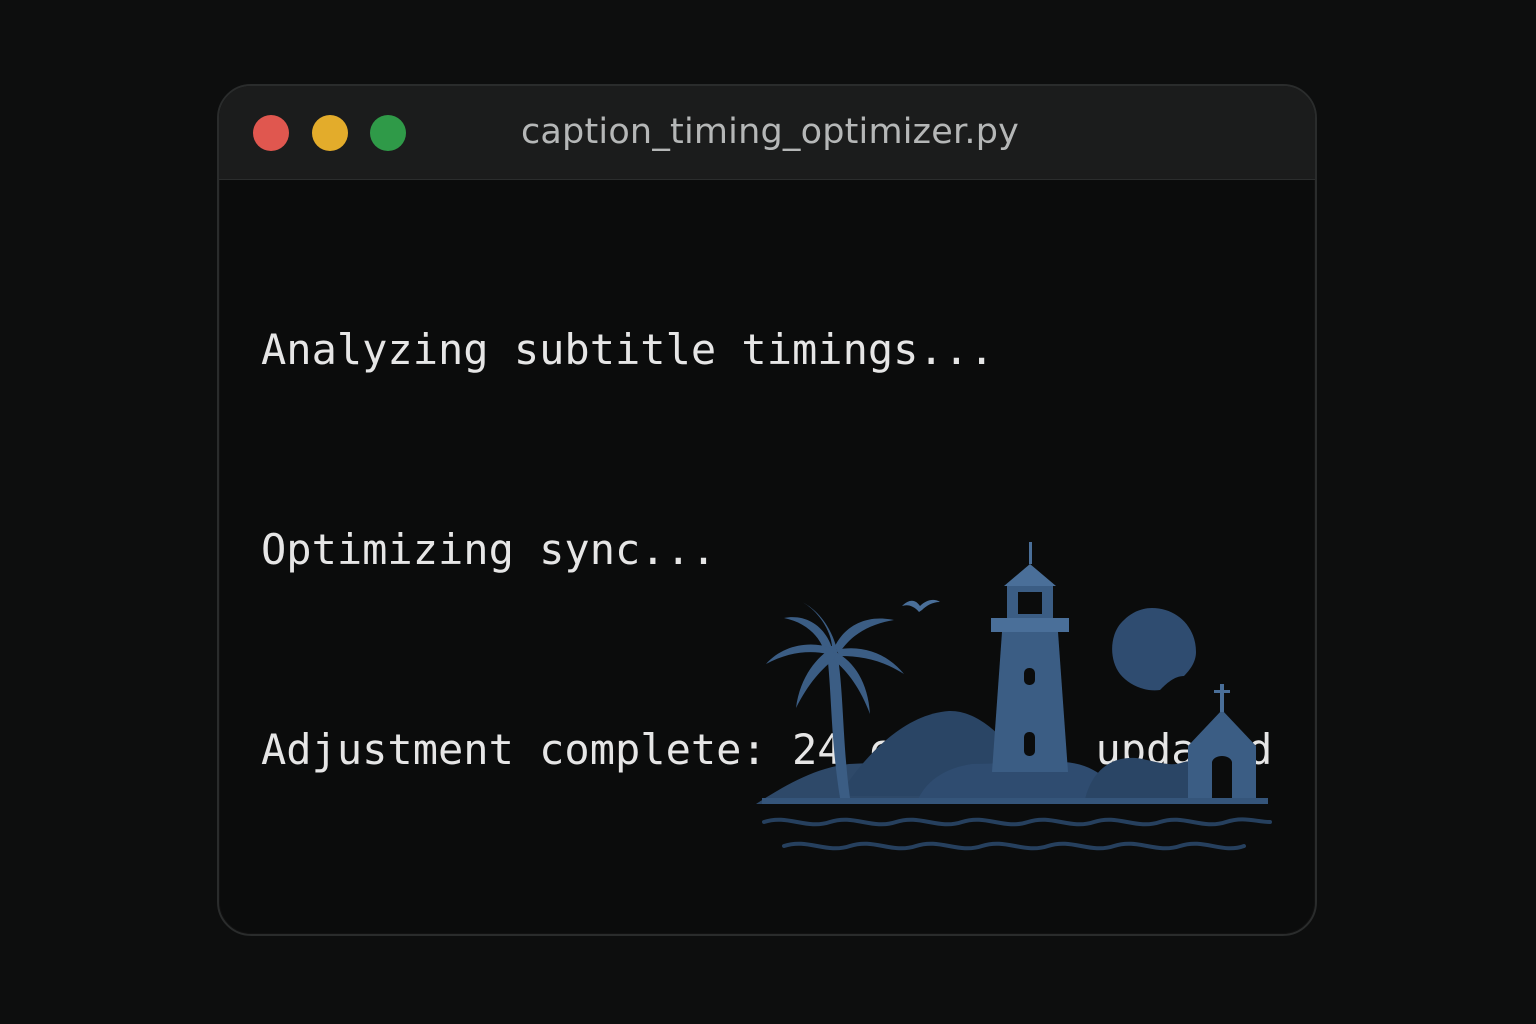  I want to click on bird-icon, so click(921, 605).